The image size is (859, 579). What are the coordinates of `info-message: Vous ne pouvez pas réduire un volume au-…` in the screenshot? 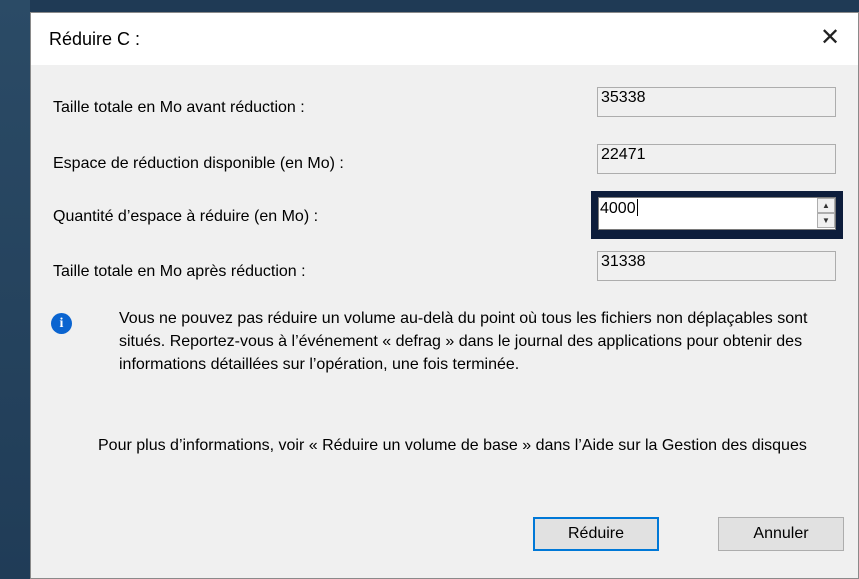 It's located at (463, 341).